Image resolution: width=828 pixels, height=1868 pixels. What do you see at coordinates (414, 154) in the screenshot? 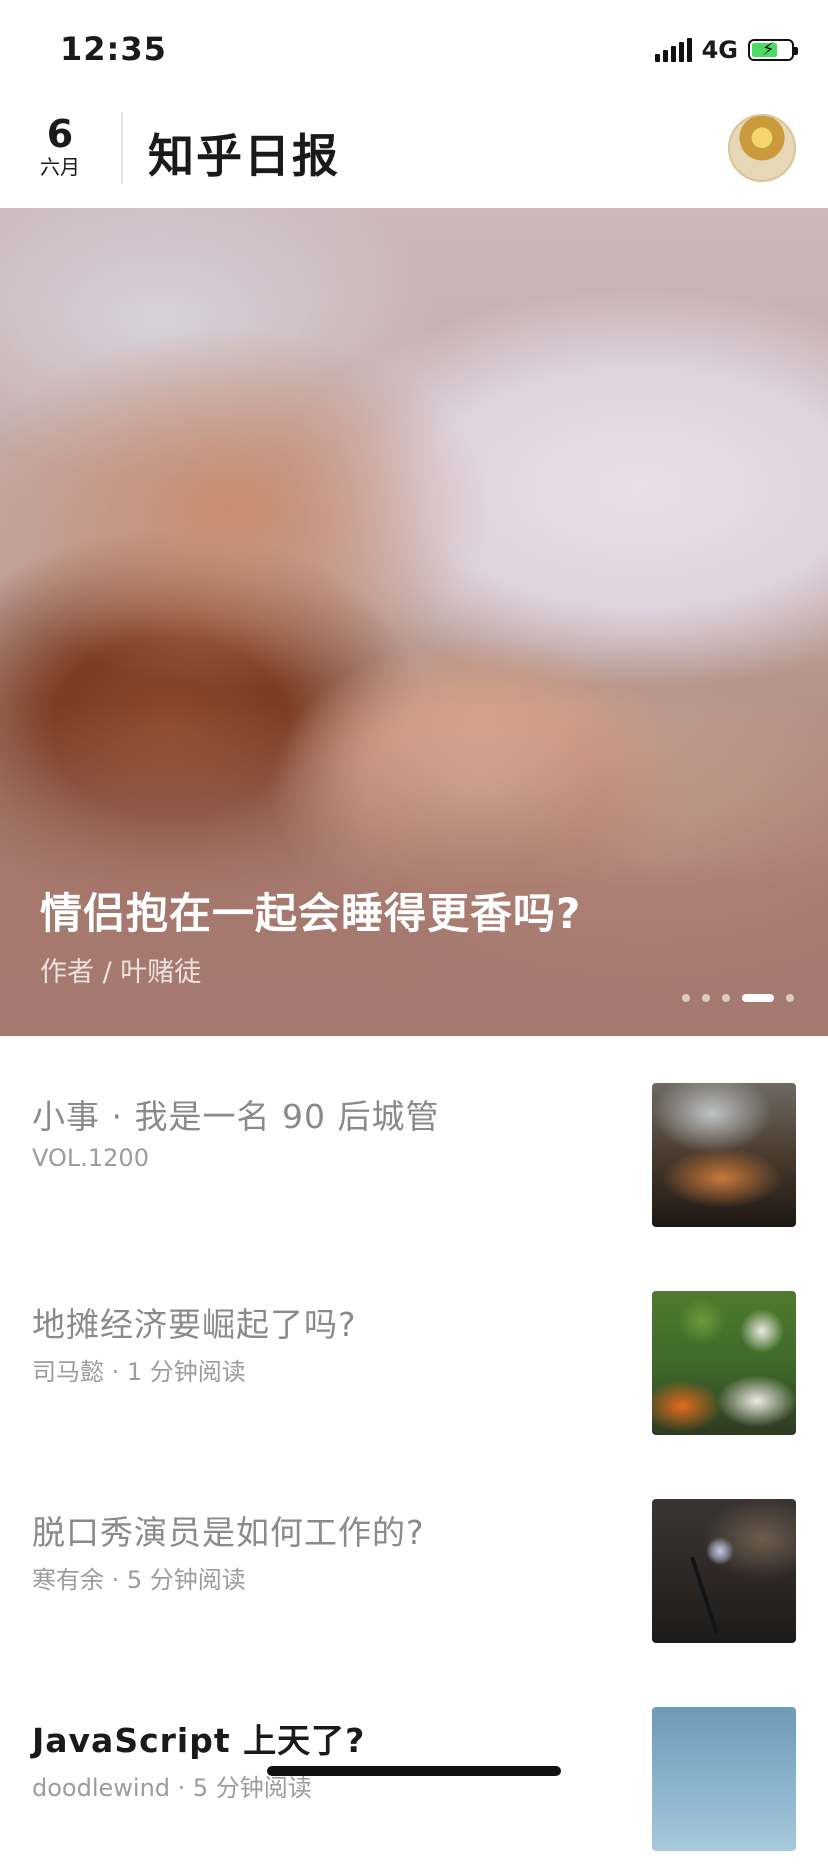
I see `app-header: 6 六月 知乎日报` at bounding box center [414, 154].